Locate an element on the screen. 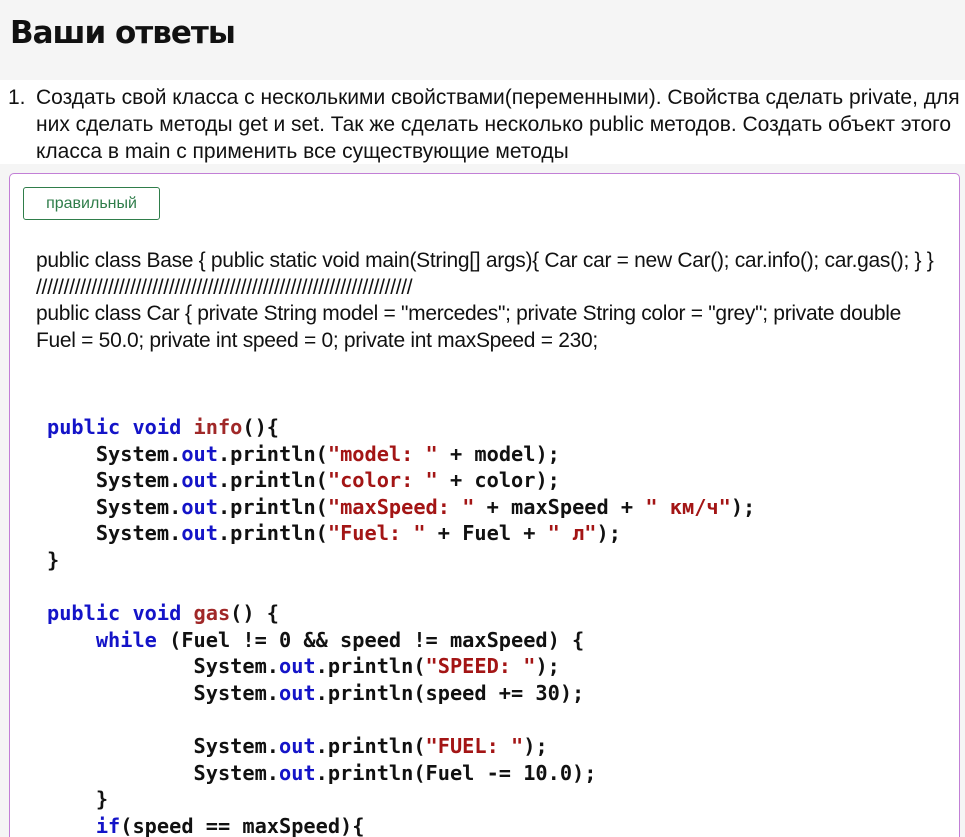  code-token: (speed == maxSpeed){ is located at coordinates (242, 825).